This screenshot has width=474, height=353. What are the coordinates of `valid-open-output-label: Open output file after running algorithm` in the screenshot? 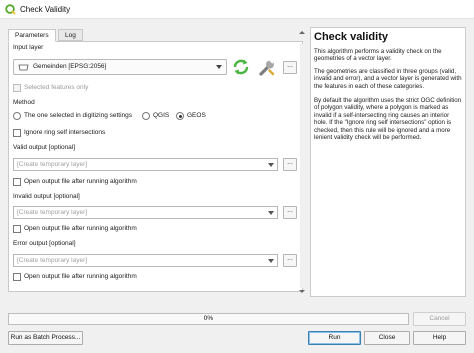 It's located at (80, 181).